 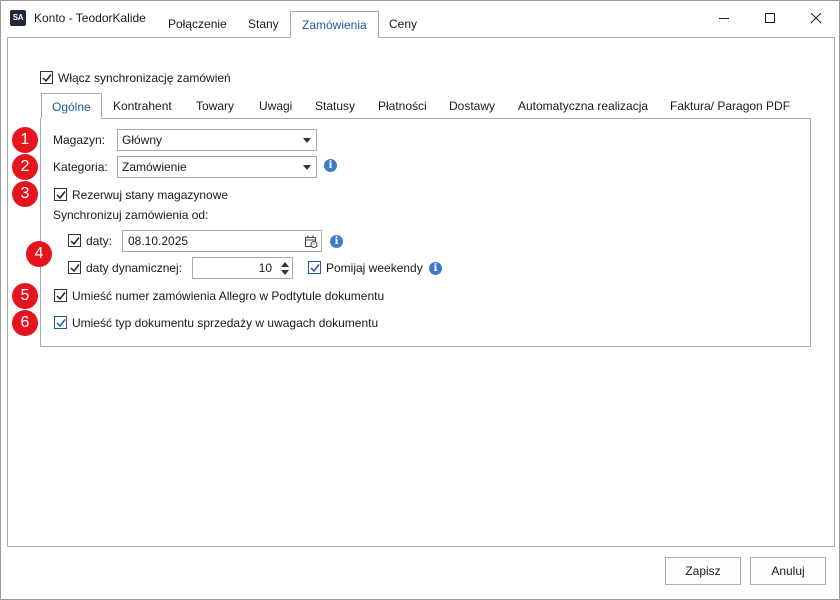 I want to click on tab-zamowienia: Zamówienia, so click(x=334, y=24).